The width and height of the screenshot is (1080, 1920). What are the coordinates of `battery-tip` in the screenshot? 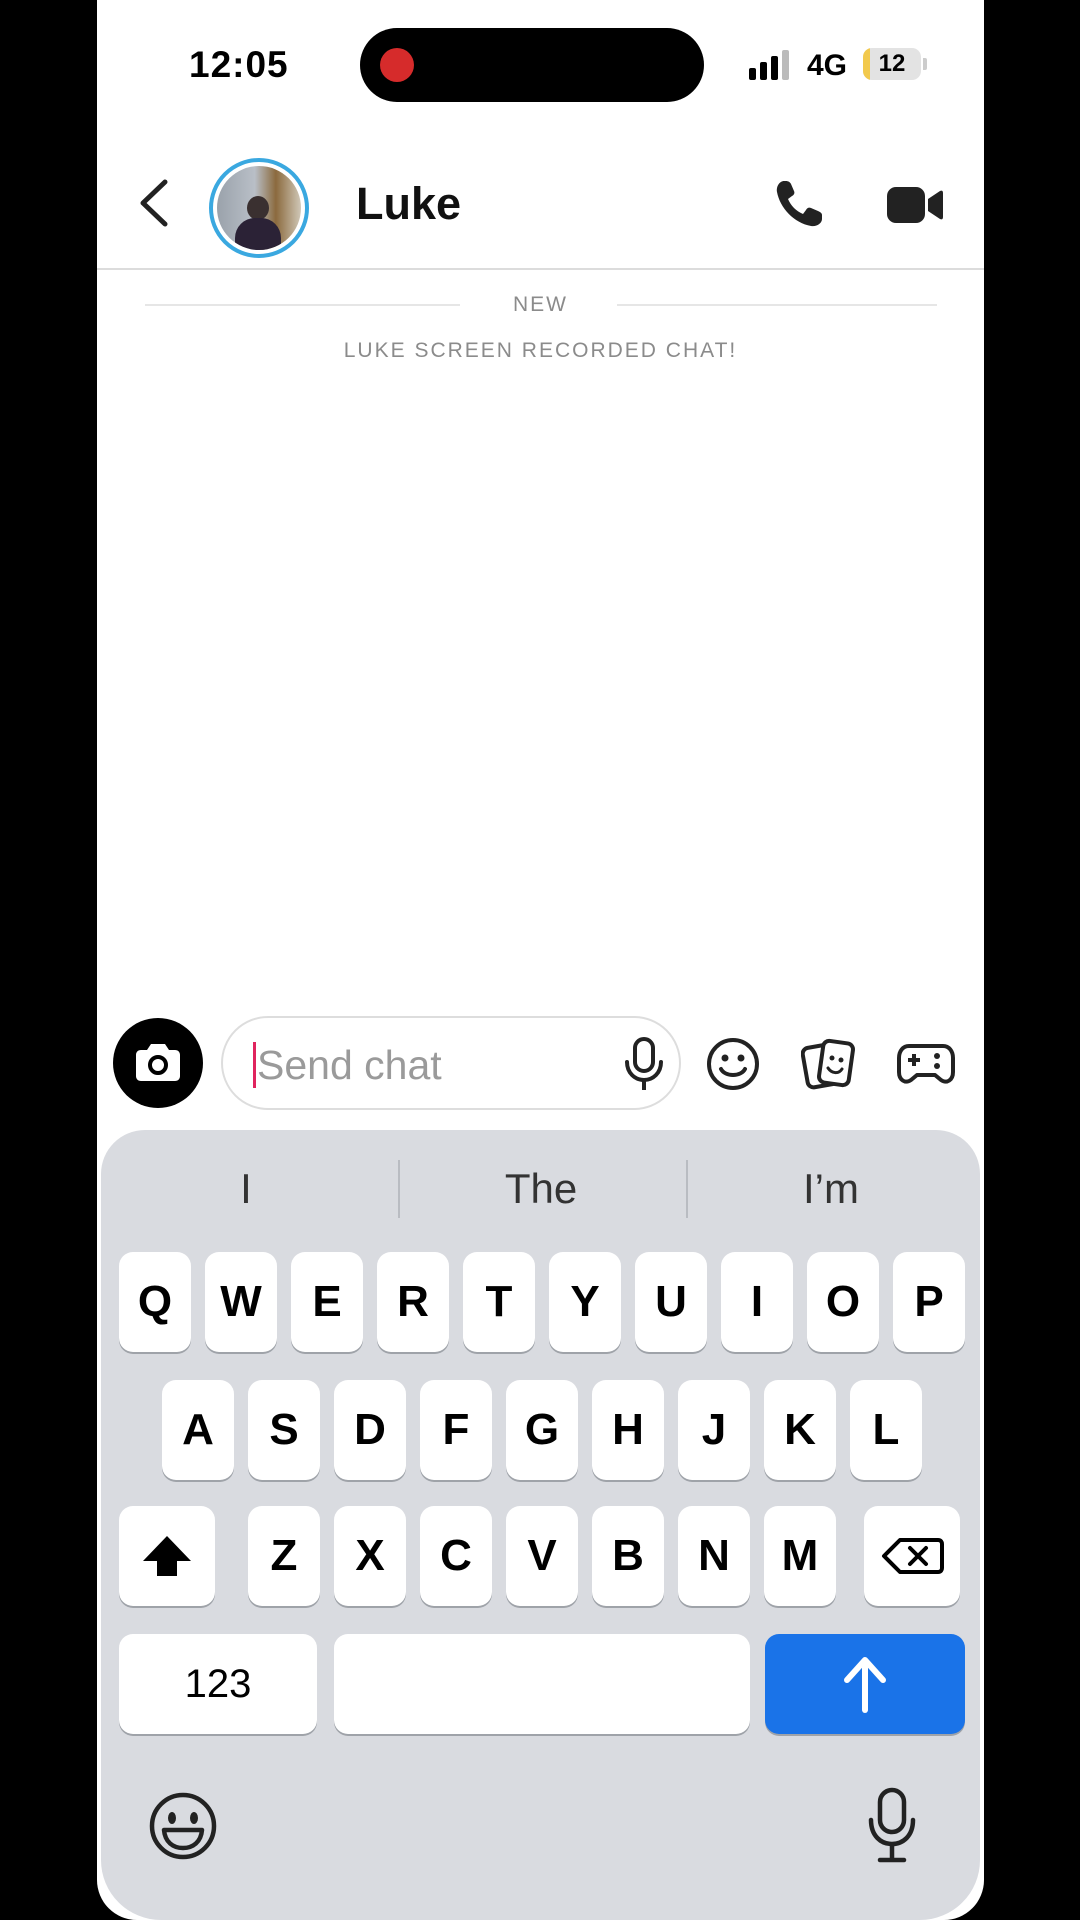 It's located at (925, 64).